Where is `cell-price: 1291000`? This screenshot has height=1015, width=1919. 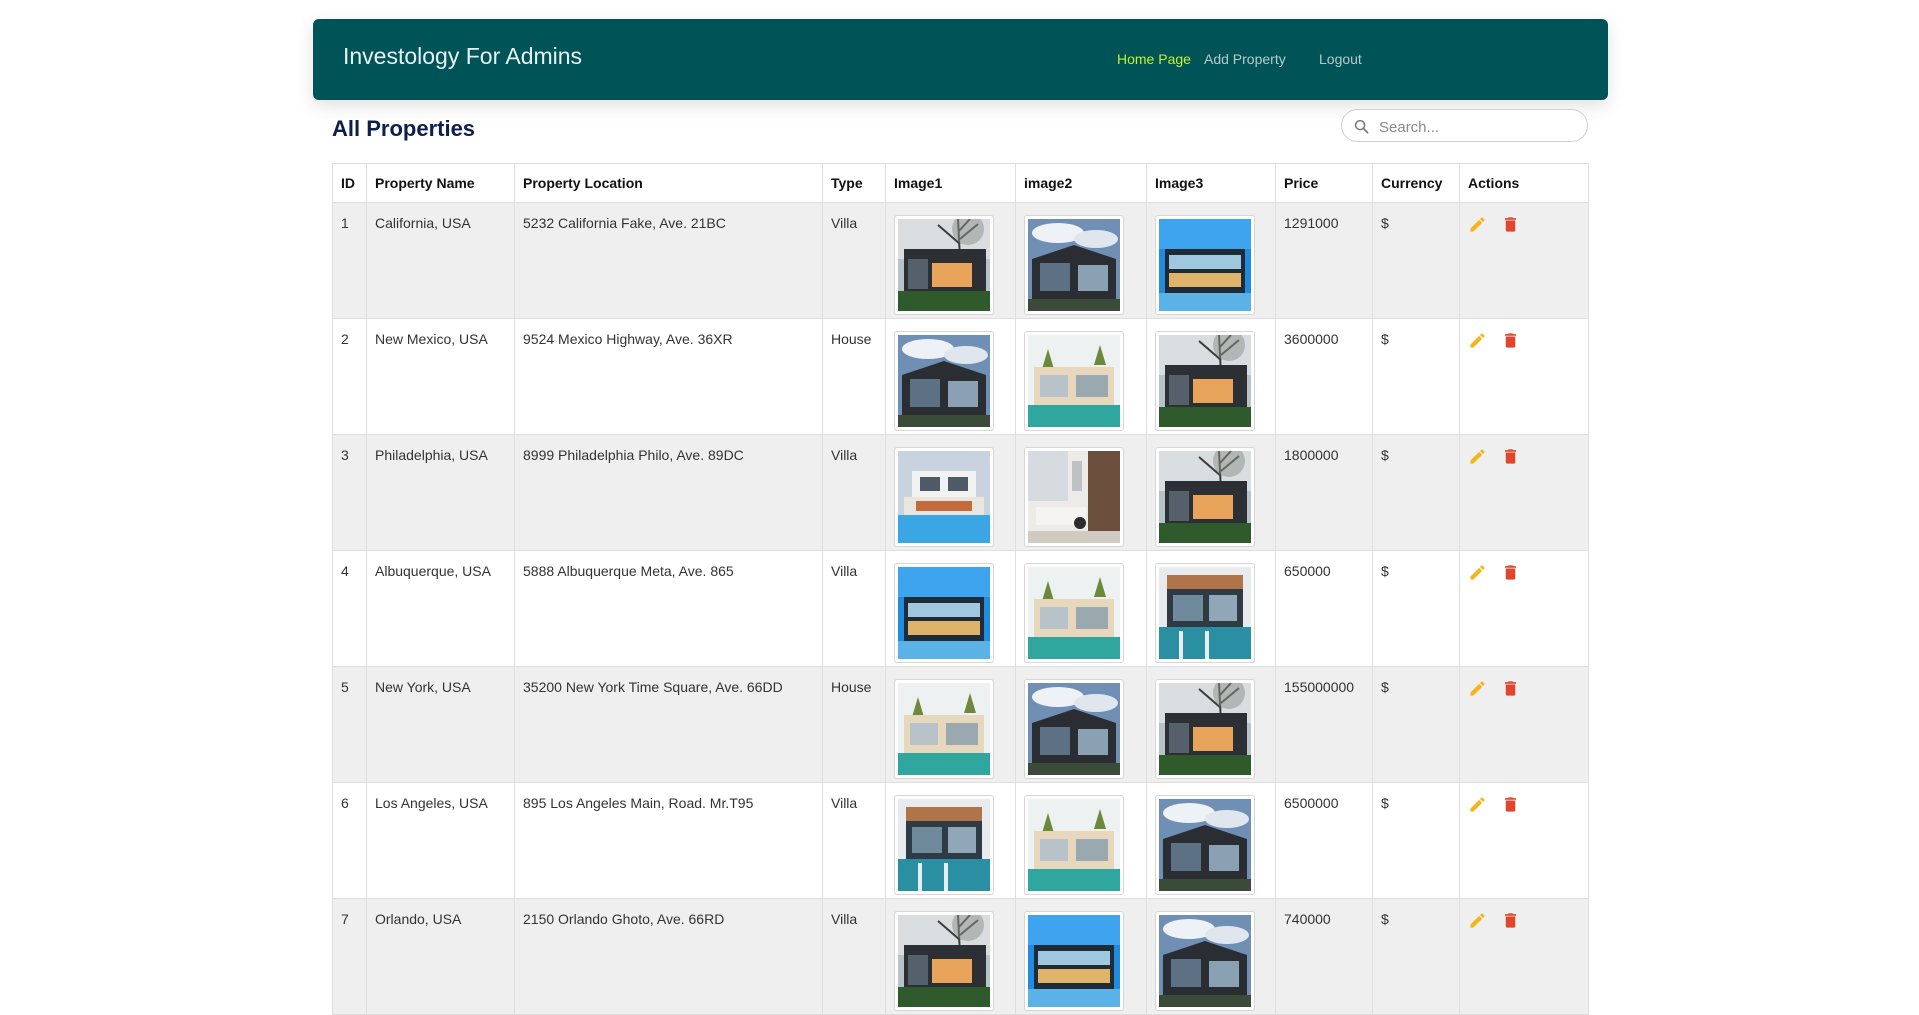 cell-price: 1291000 is located at coordinates (1324, 260).